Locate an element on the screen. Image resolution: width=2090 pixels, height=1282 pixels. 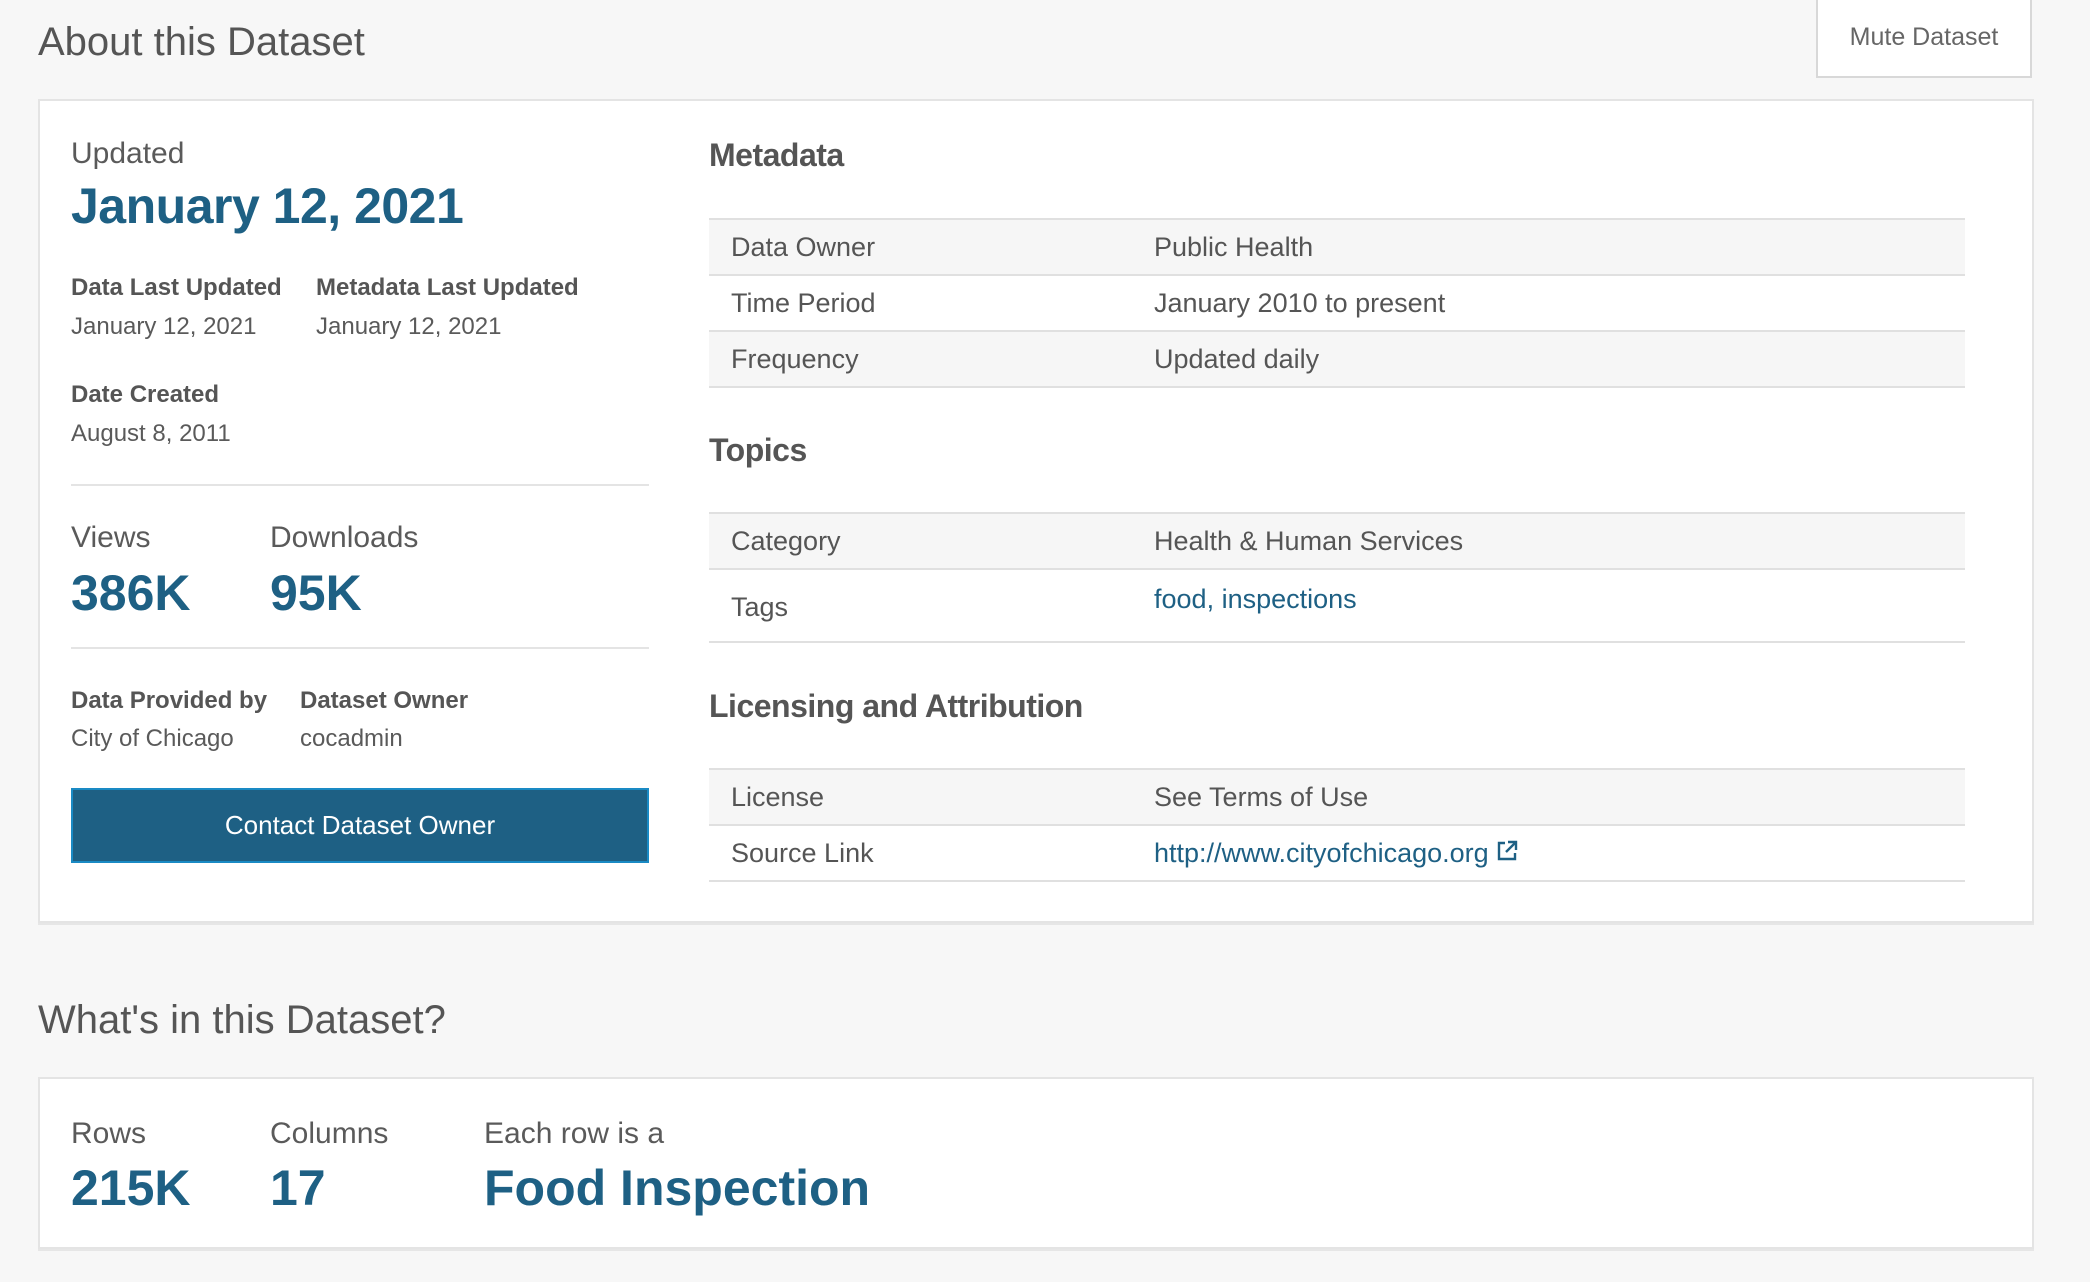
licensing-value: See Terms of Use is located at coordinates (1261, 797).